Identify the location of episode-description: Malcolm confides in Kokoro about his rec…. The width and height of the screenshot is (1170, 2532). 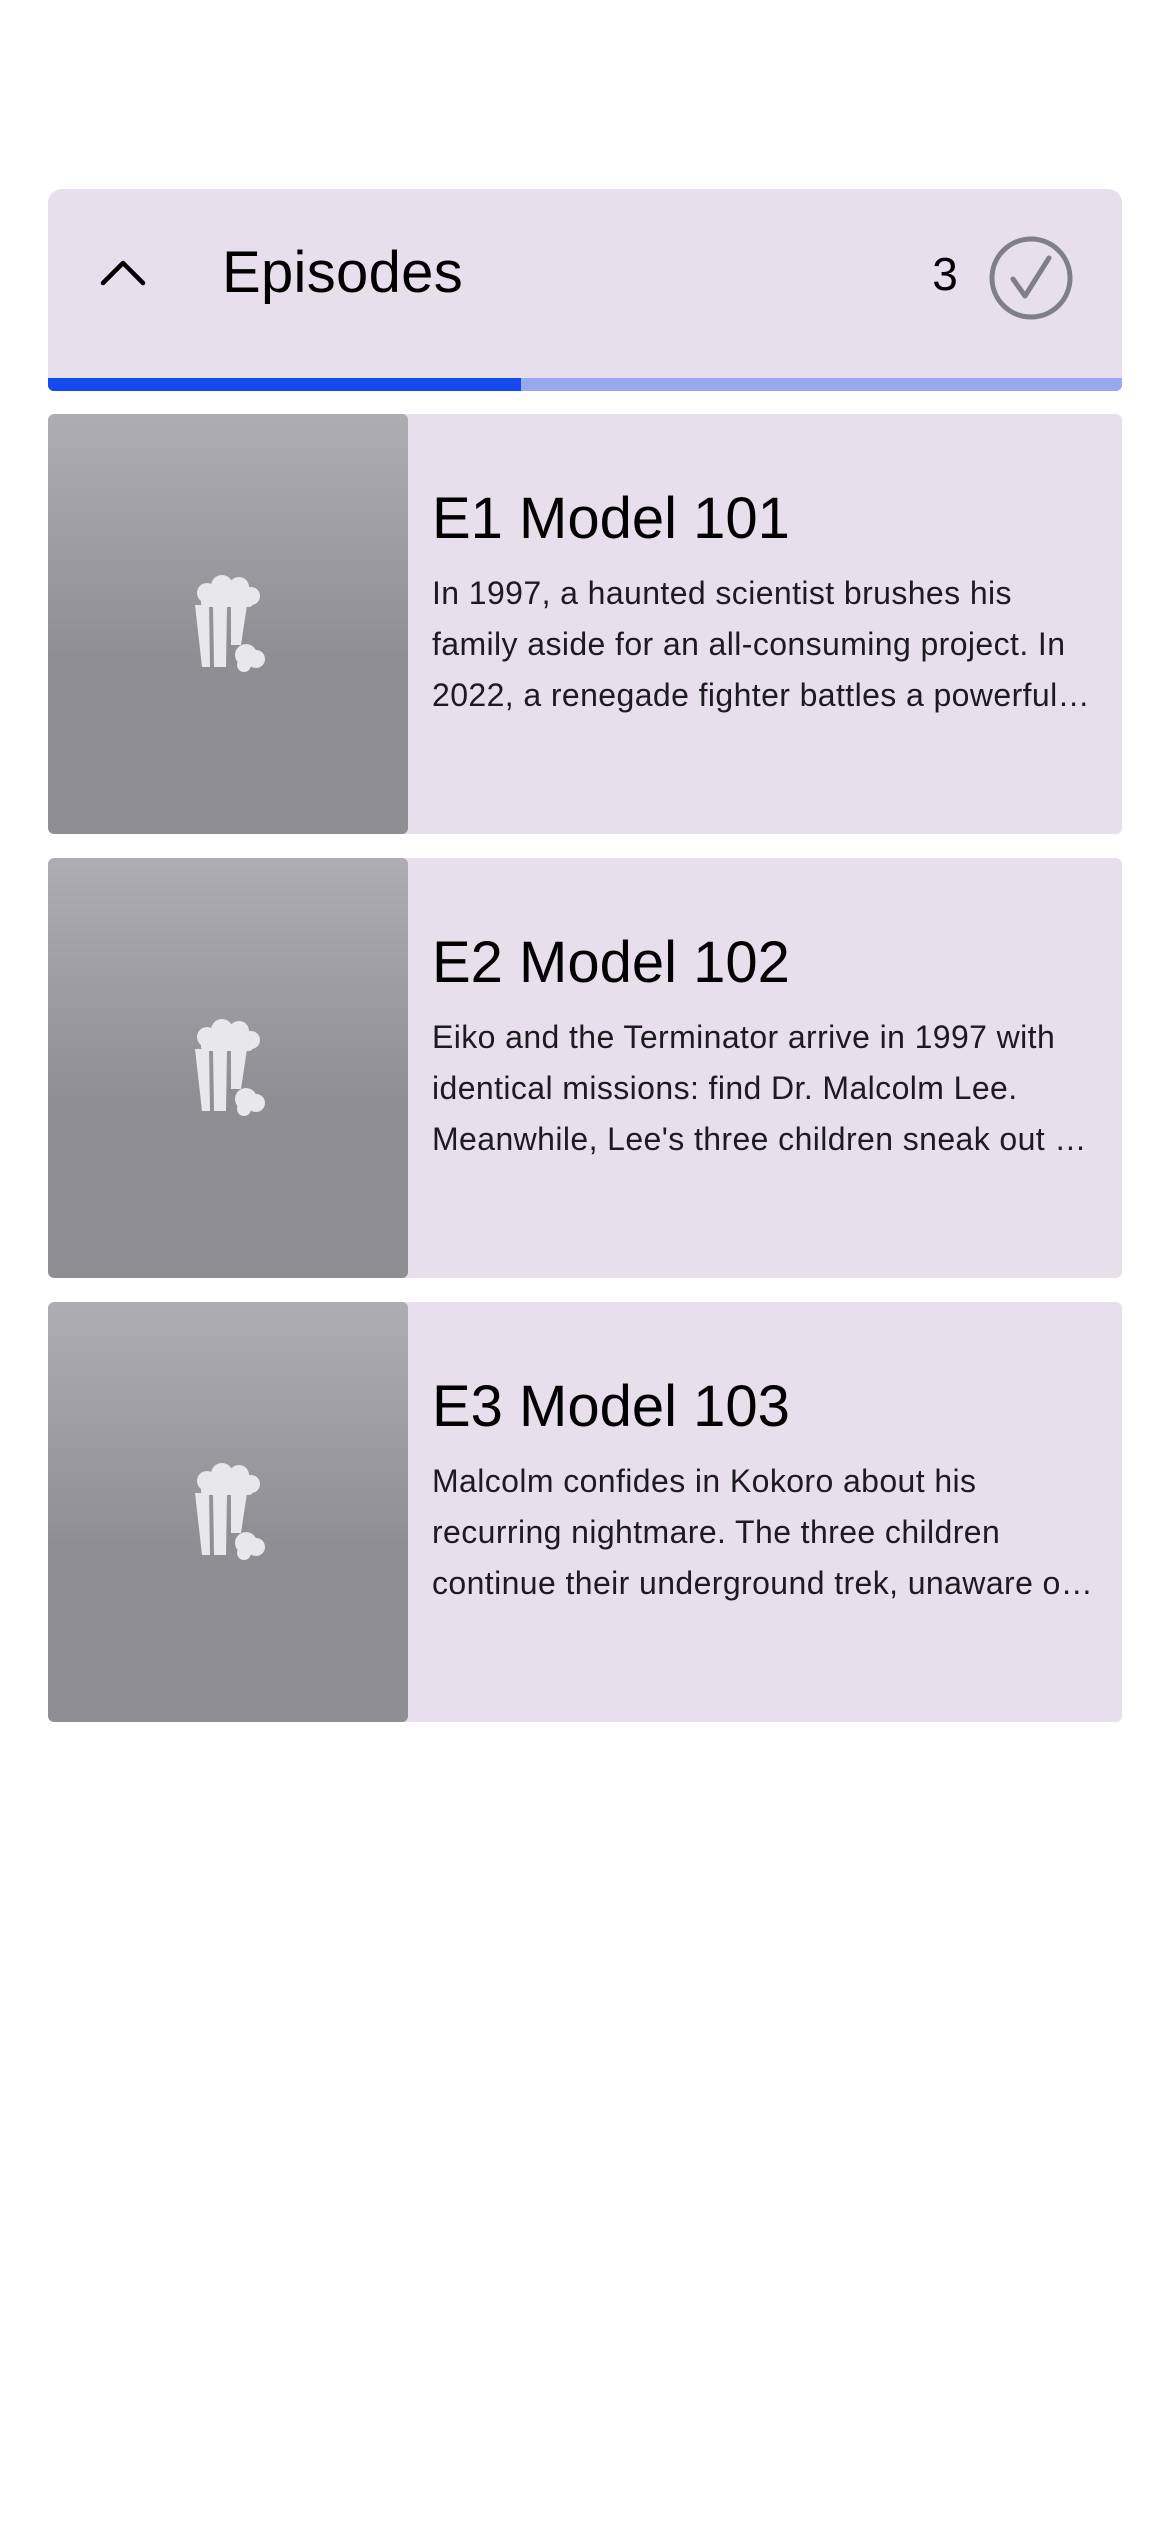
(751, 1532).